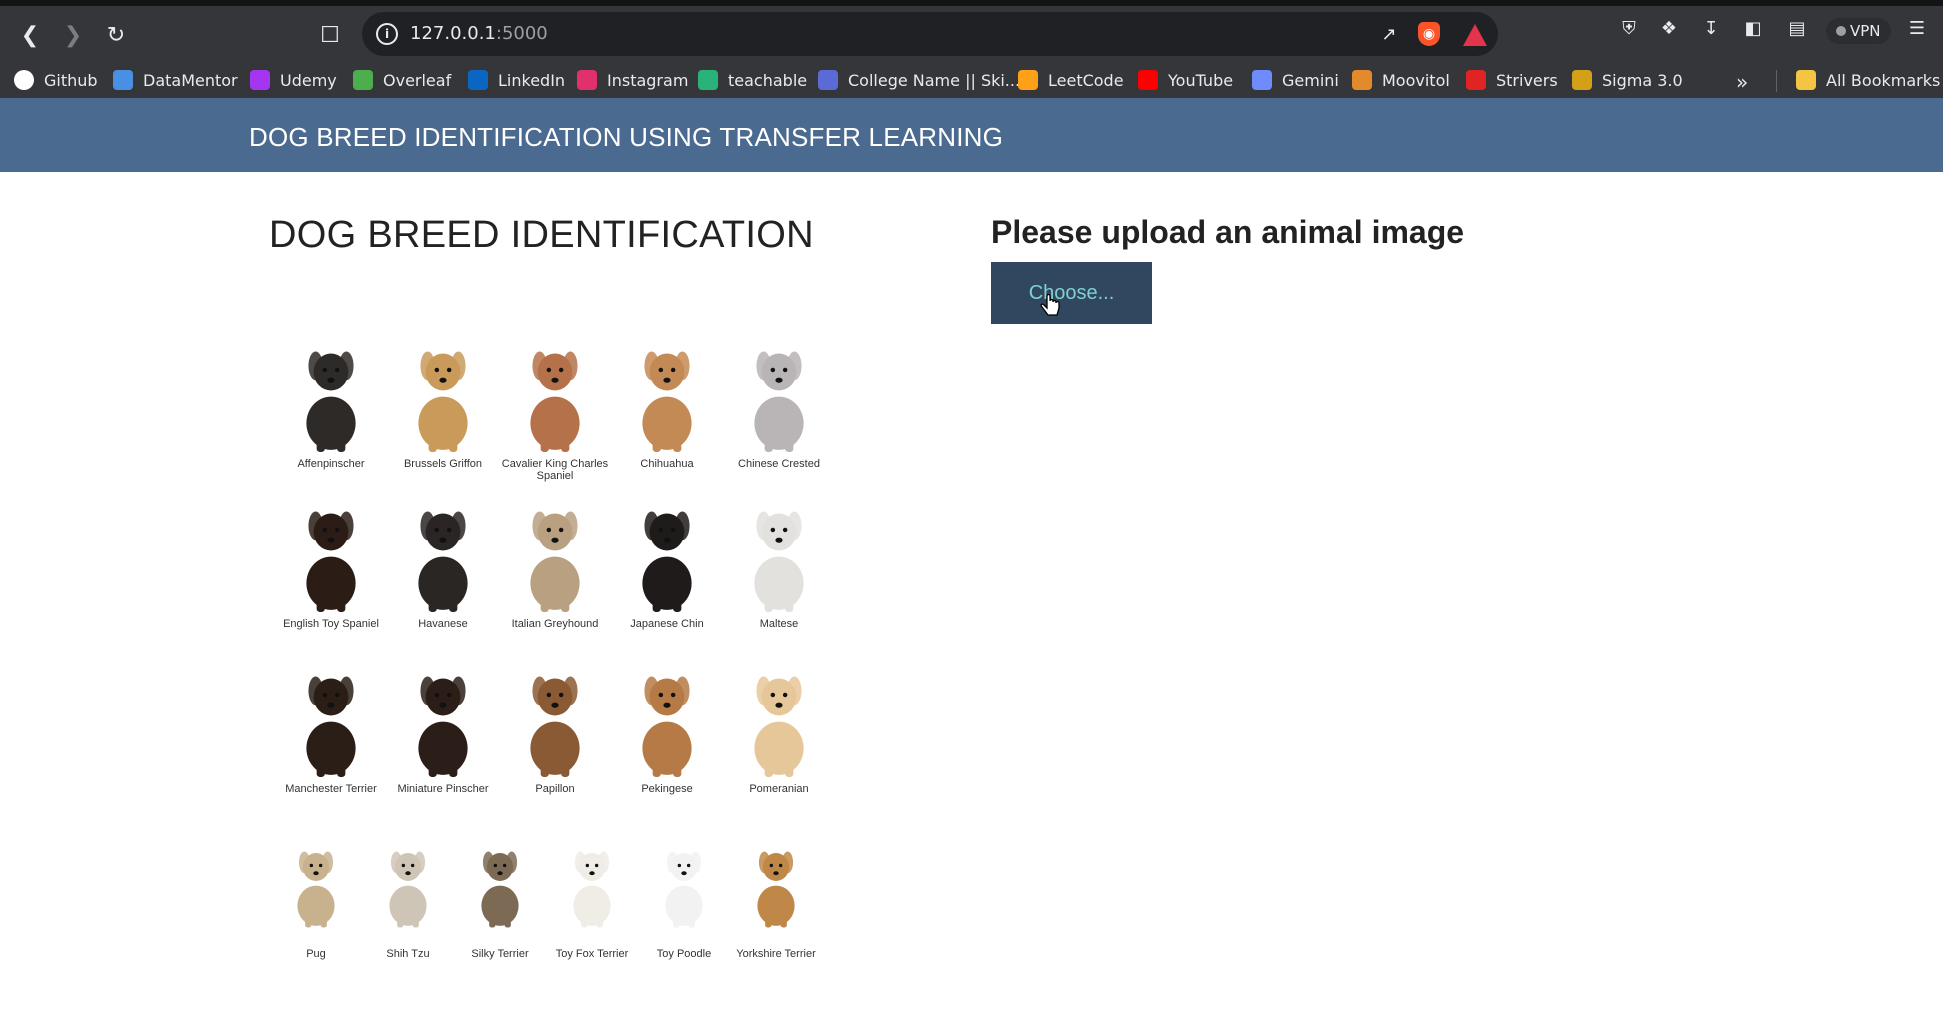  Describe the element at coordinates (541, 235) in the screenshot. I see `page-title: DOG BREED IDENTIFICATION` at that location.